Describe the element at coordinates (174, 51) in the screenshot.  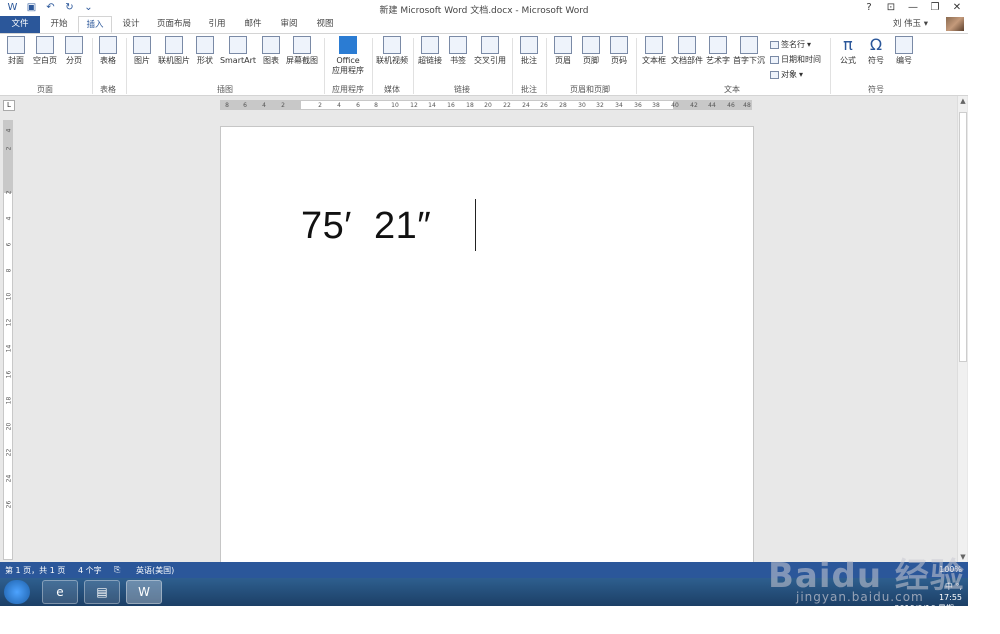
I see `online-picture-button: 联机图片` at that location.